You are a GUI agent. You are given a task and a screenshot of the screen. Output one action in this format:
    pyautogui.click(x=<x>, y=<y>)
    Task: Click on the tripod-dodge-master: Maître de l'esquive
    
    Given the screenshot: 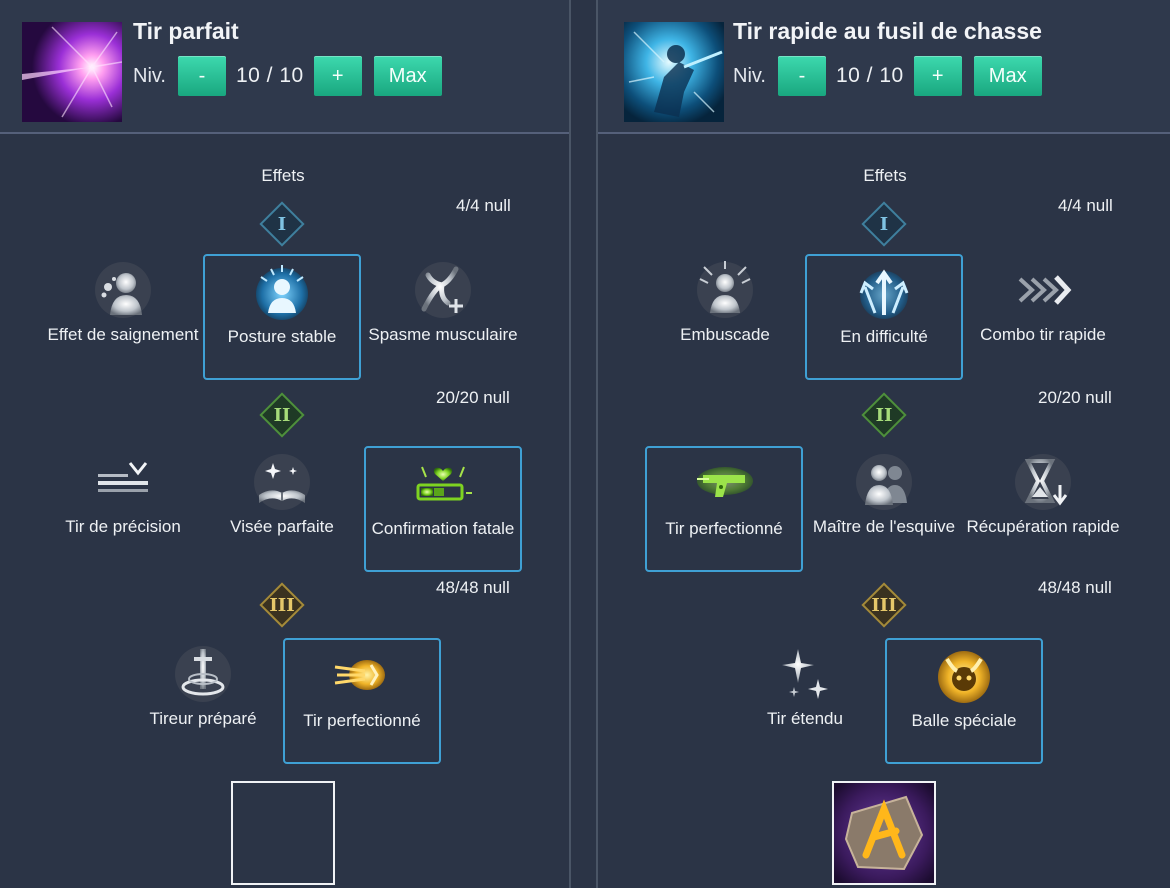 What is the action you would take?
    pyautogui.click(x=884, y=509)
    